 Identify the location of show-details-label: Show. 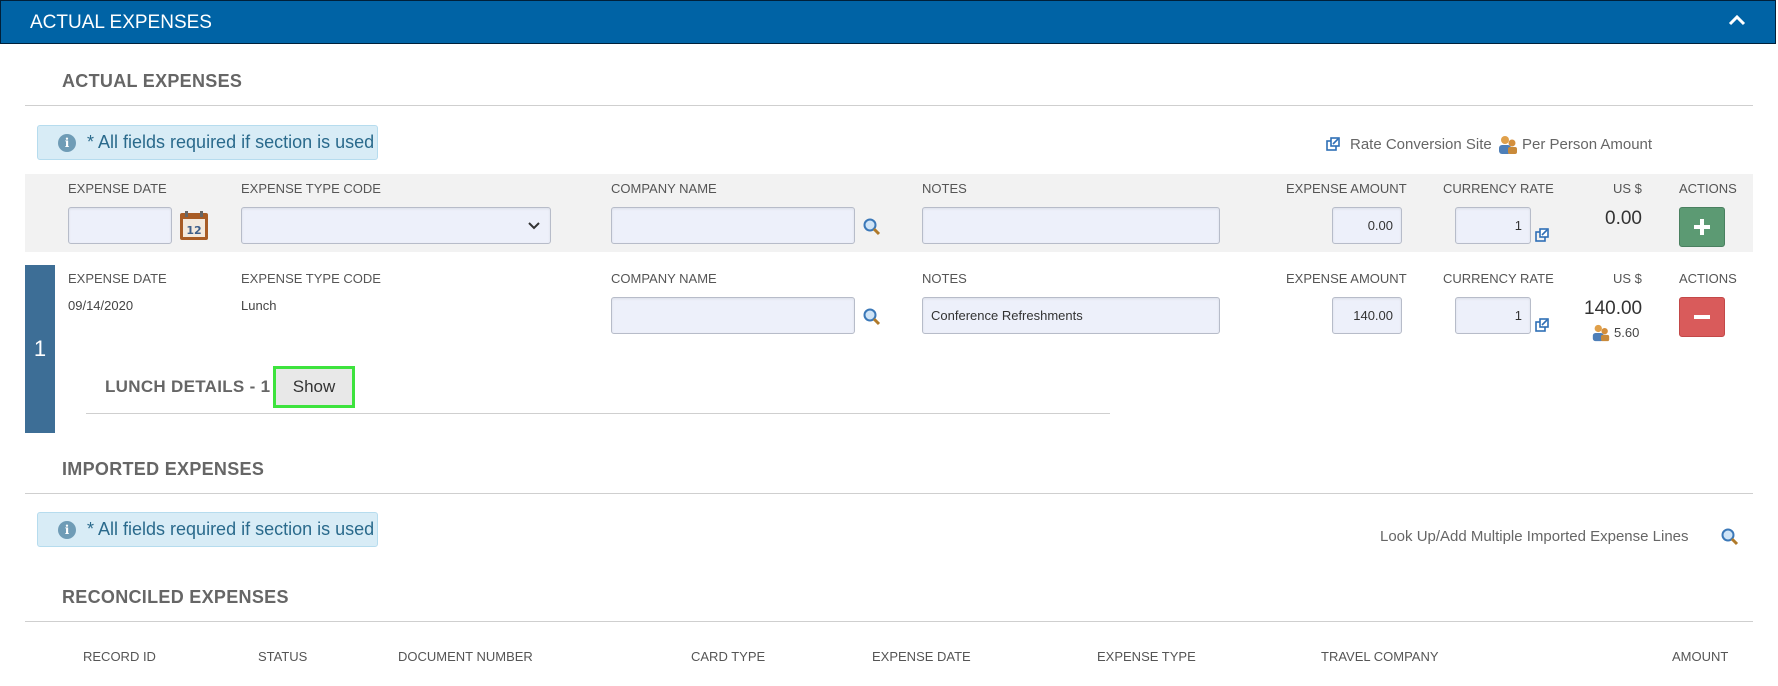
(314, 386).